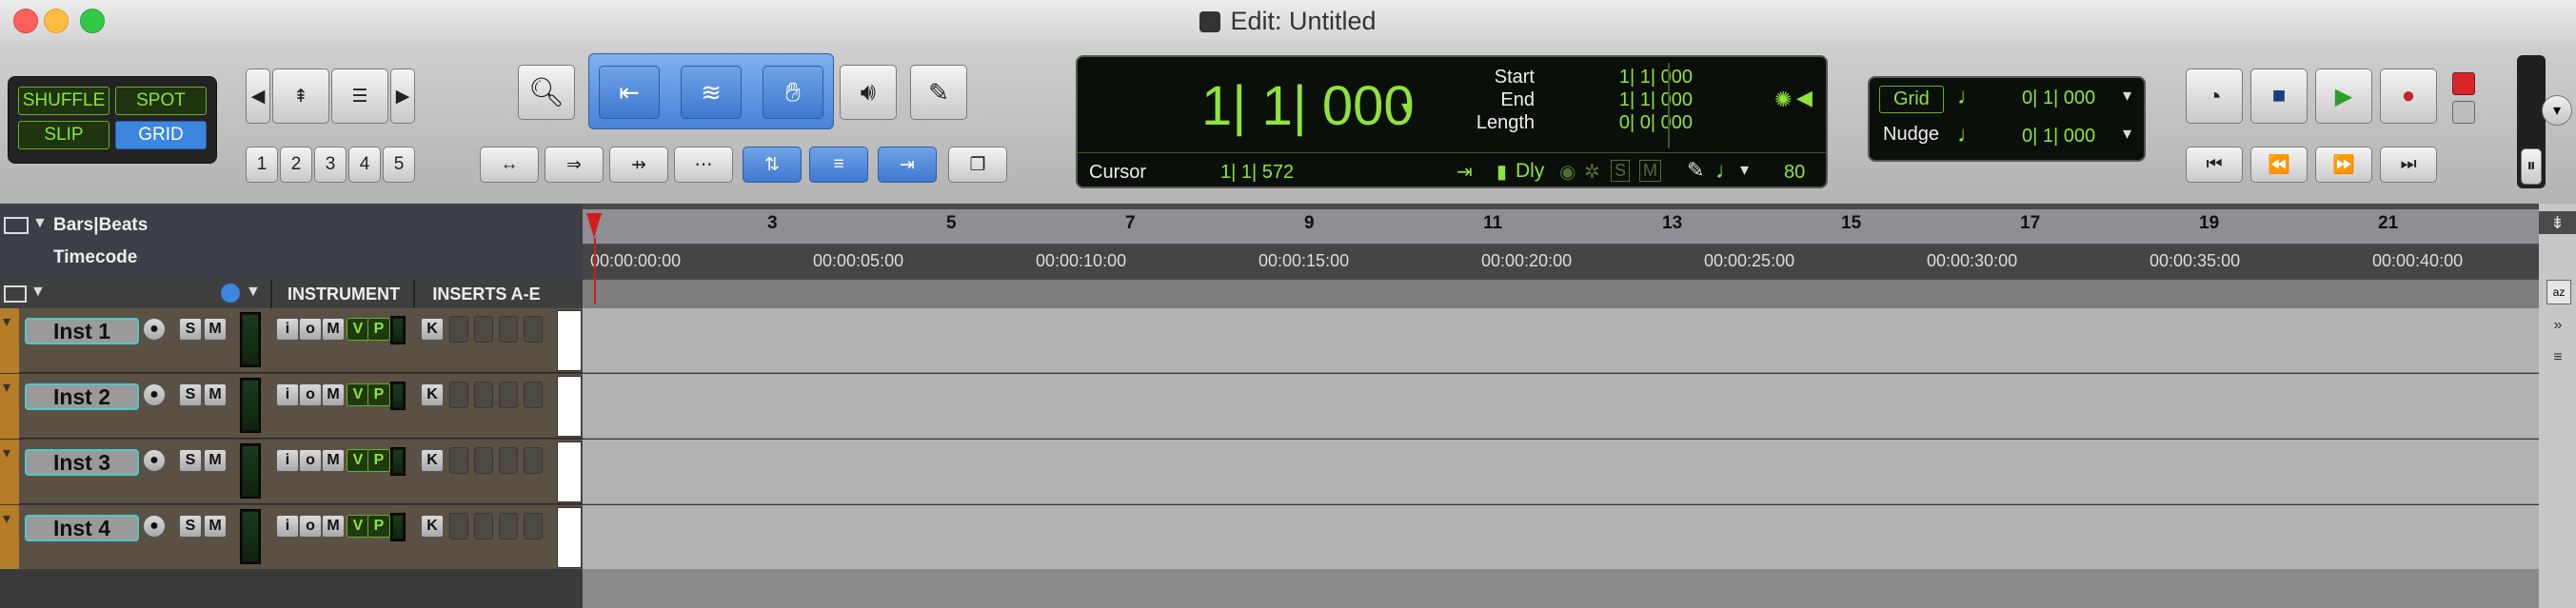  I want to click on tempo-value: 80, so click(1794, 173).